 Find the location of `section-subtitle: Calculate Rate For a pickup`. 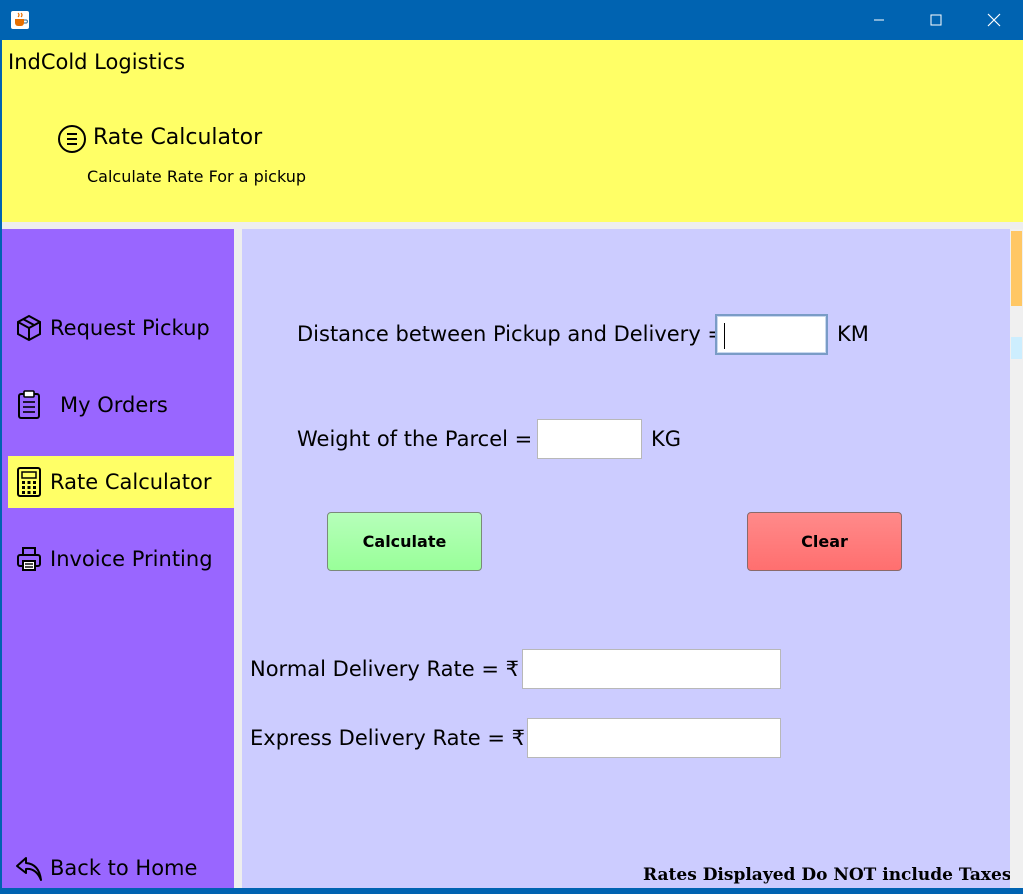

section-subtitle: Calculate Rate For a pickup is located at coordinates (197, 176).